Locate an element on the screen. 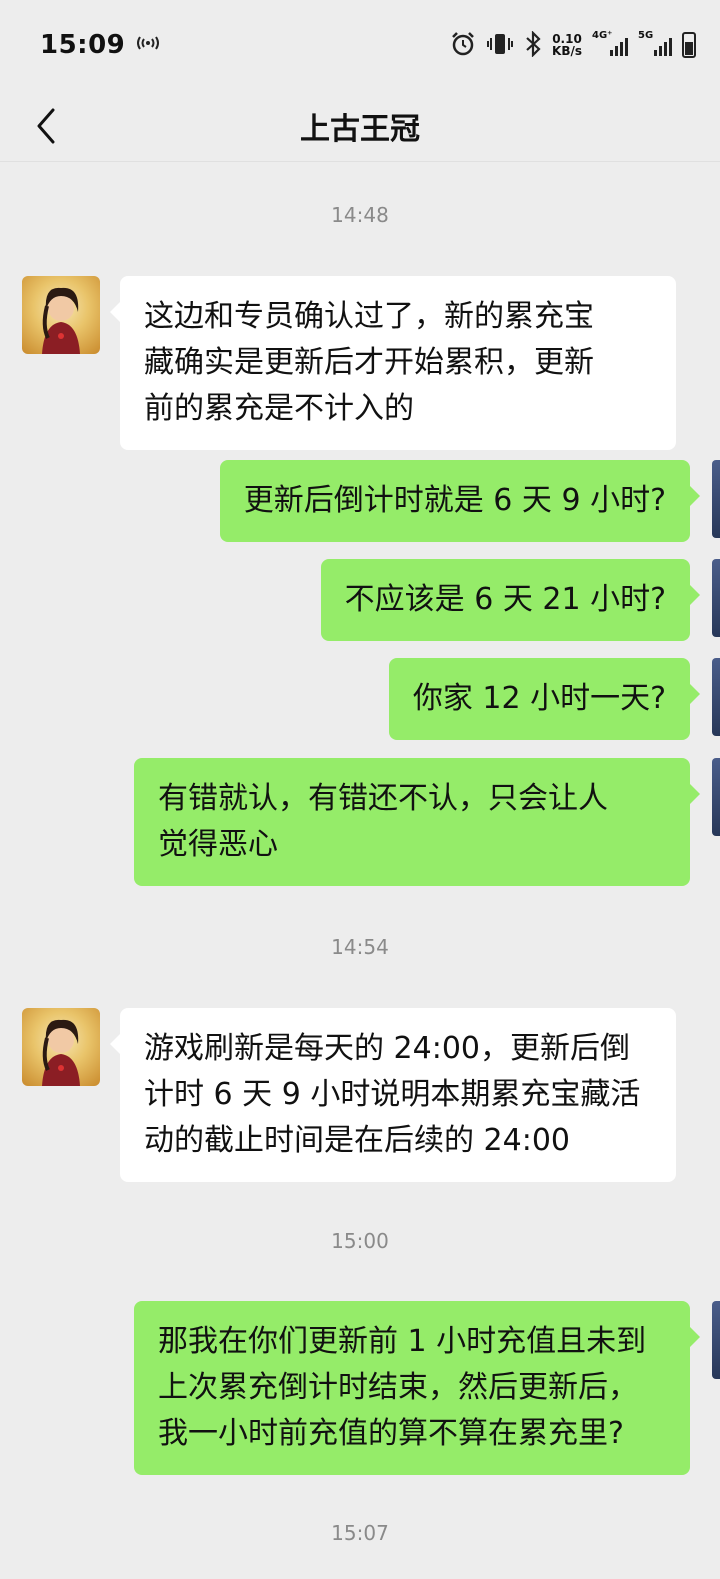 Image resolution: width=720 pixels, height=1579 pixels. message-timestamp: 15:00 is located at coordinates (360, 1241).